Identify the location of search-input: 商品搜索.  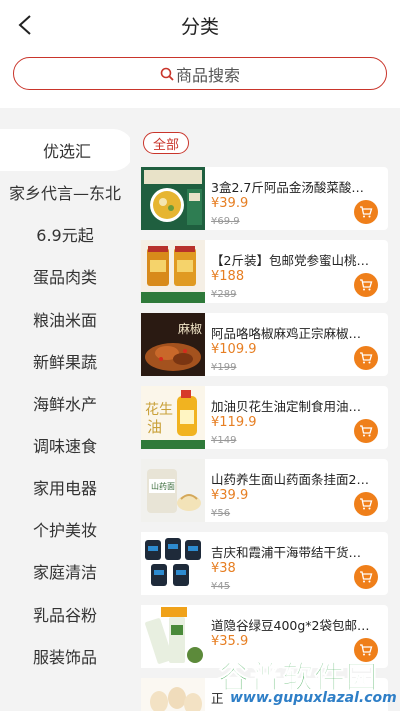
(200, 73).